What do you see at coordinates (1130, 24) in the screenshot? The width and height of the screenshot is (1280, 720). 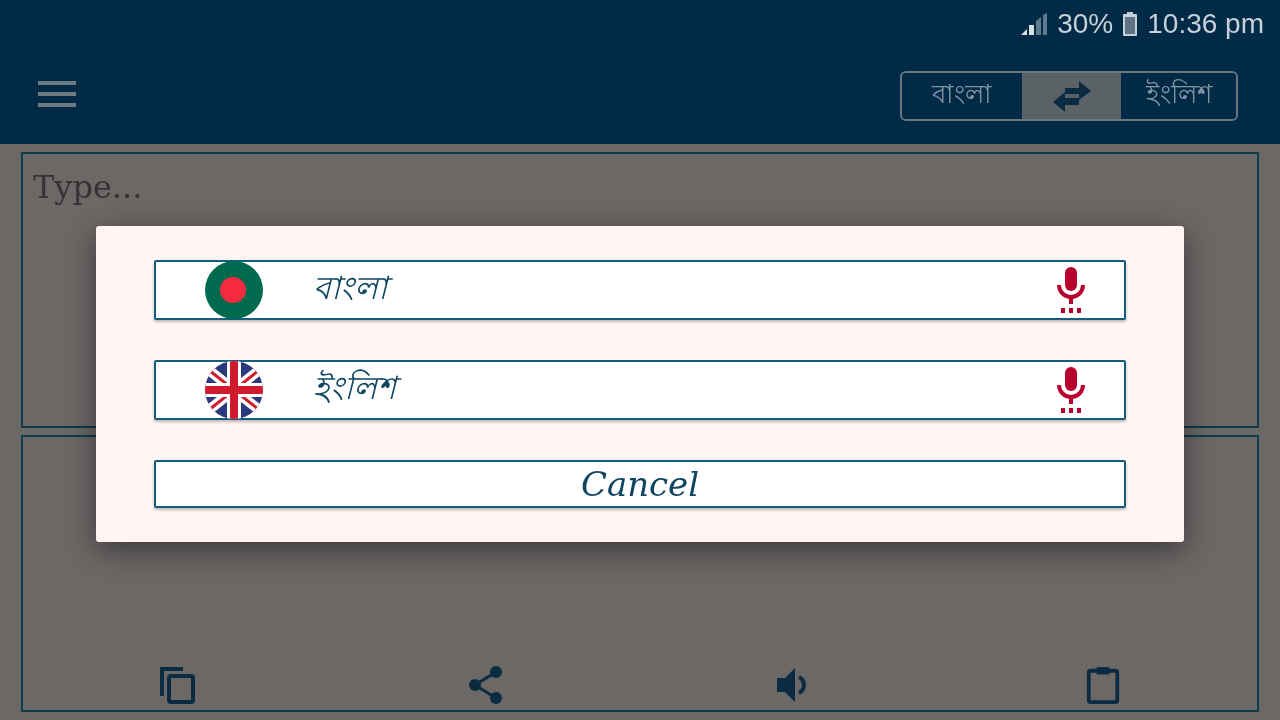 I see `battery-icon` at bounding box center [1130, 24].